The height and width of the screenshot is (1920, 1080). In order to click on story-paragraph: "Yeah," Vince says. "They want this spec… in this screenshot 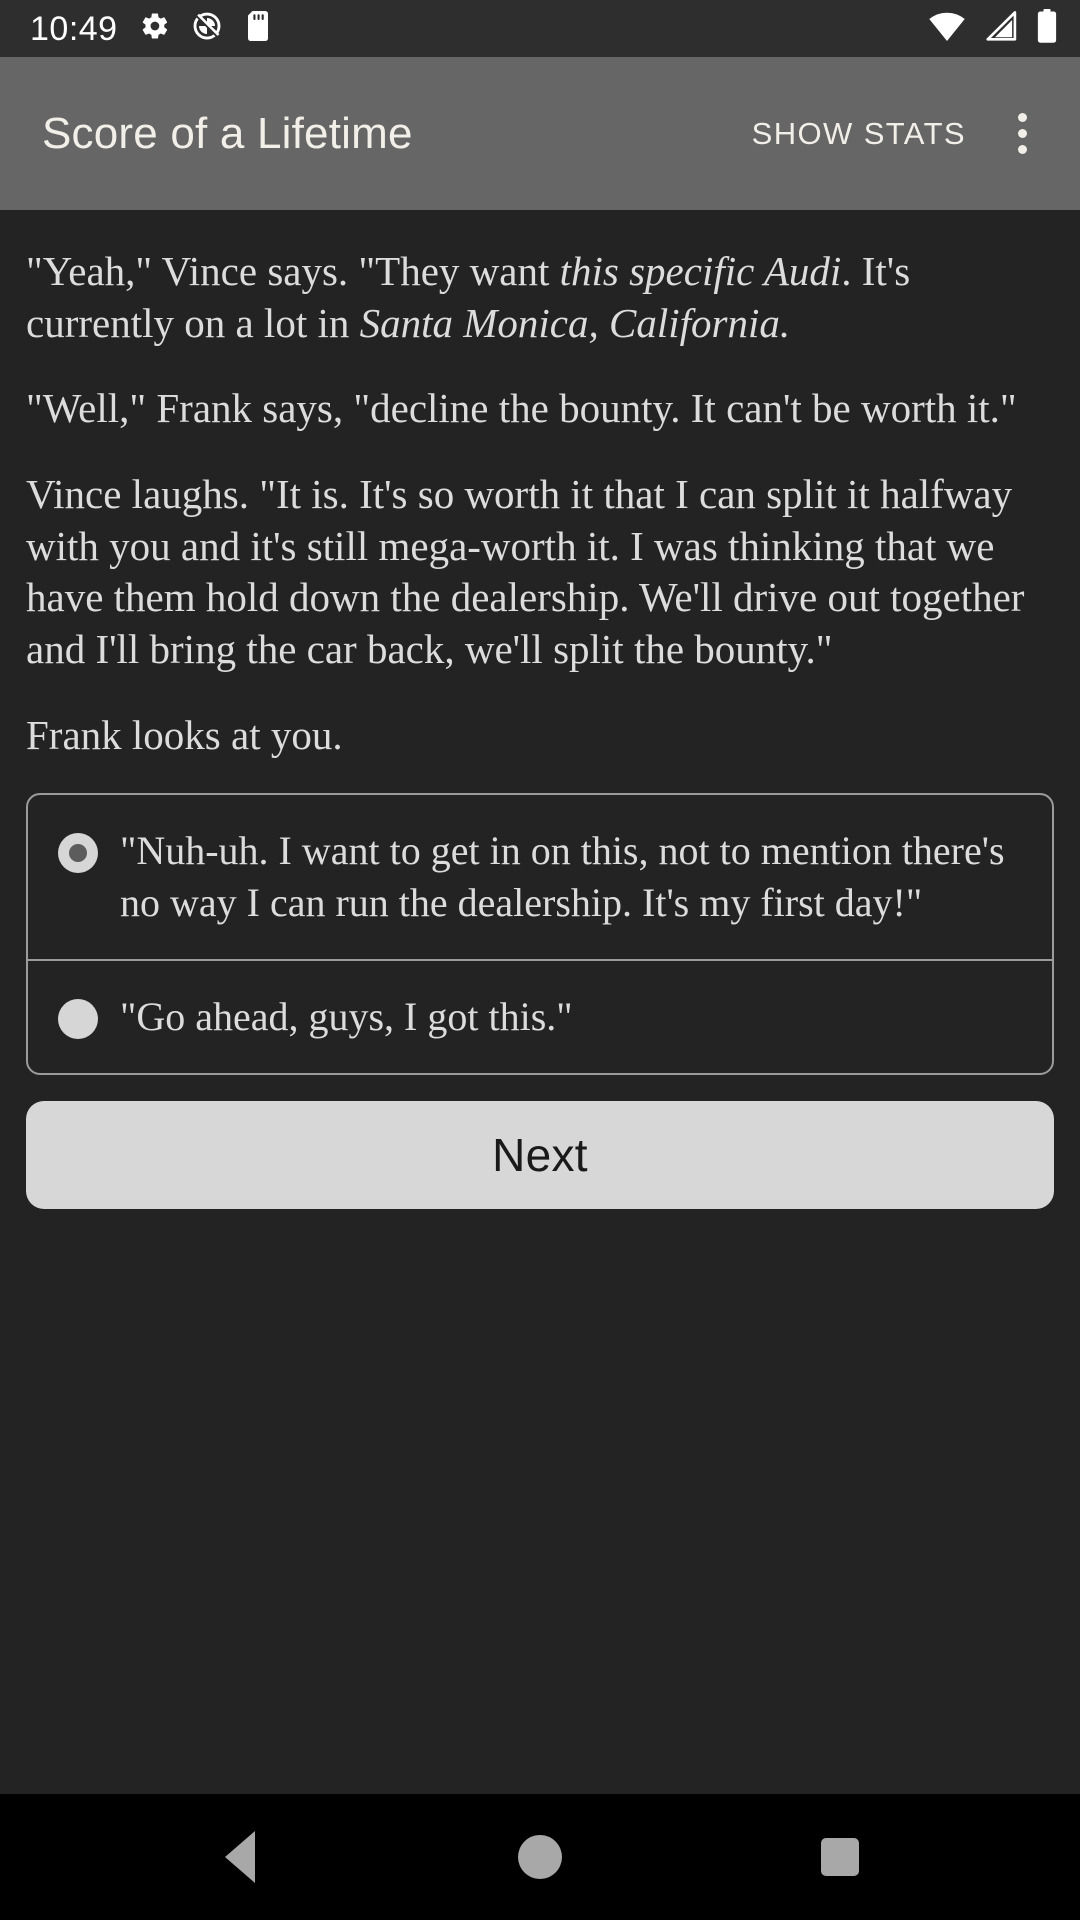, I will do `click(540, 297)`.